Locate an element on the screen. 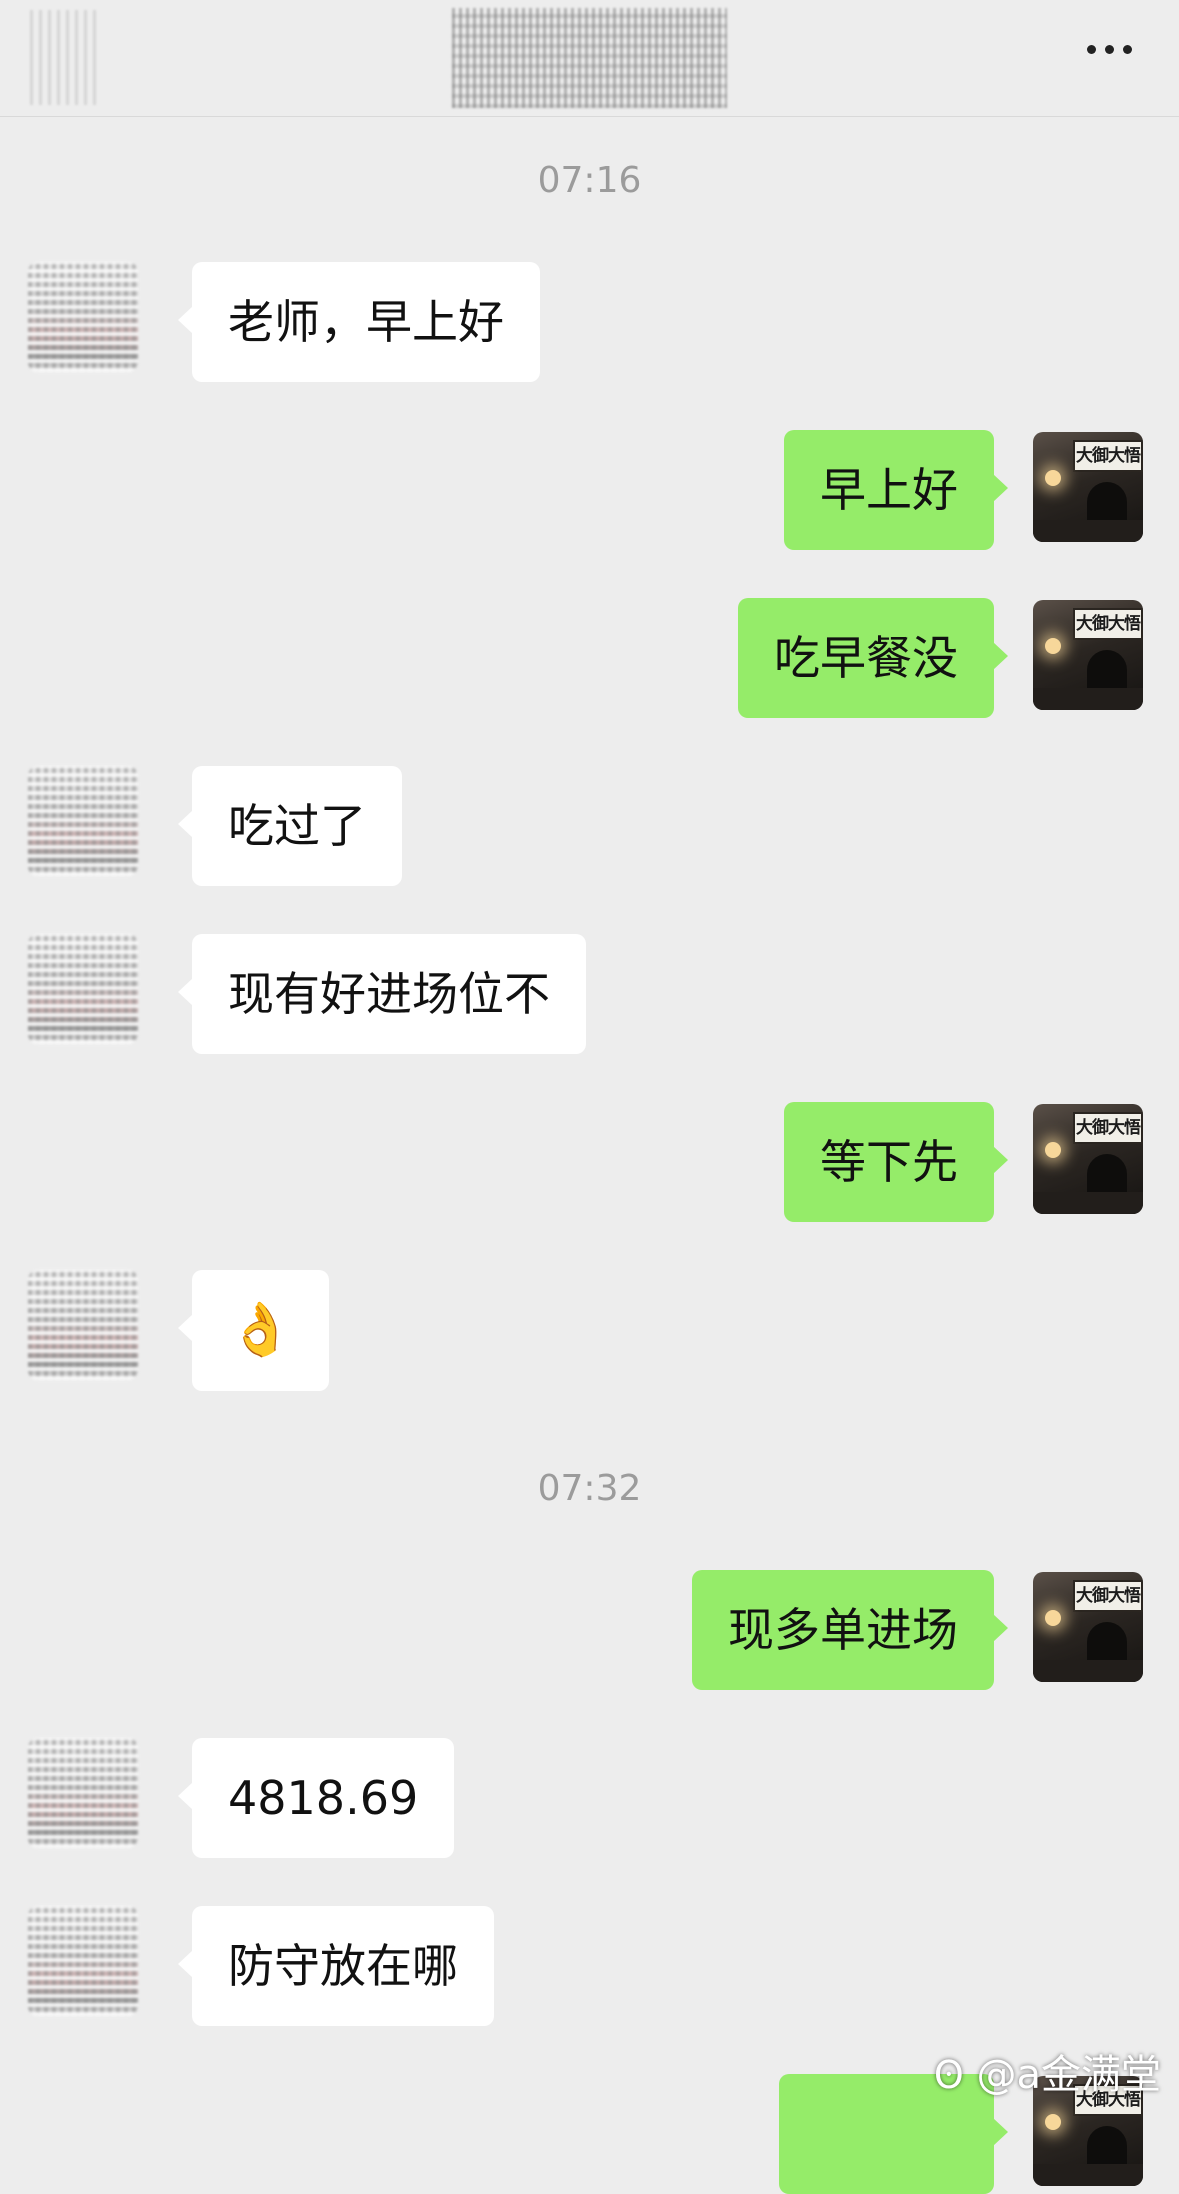 This screenshot has width=1179, height=2194. chat-title is located at coordinates (589, 58).